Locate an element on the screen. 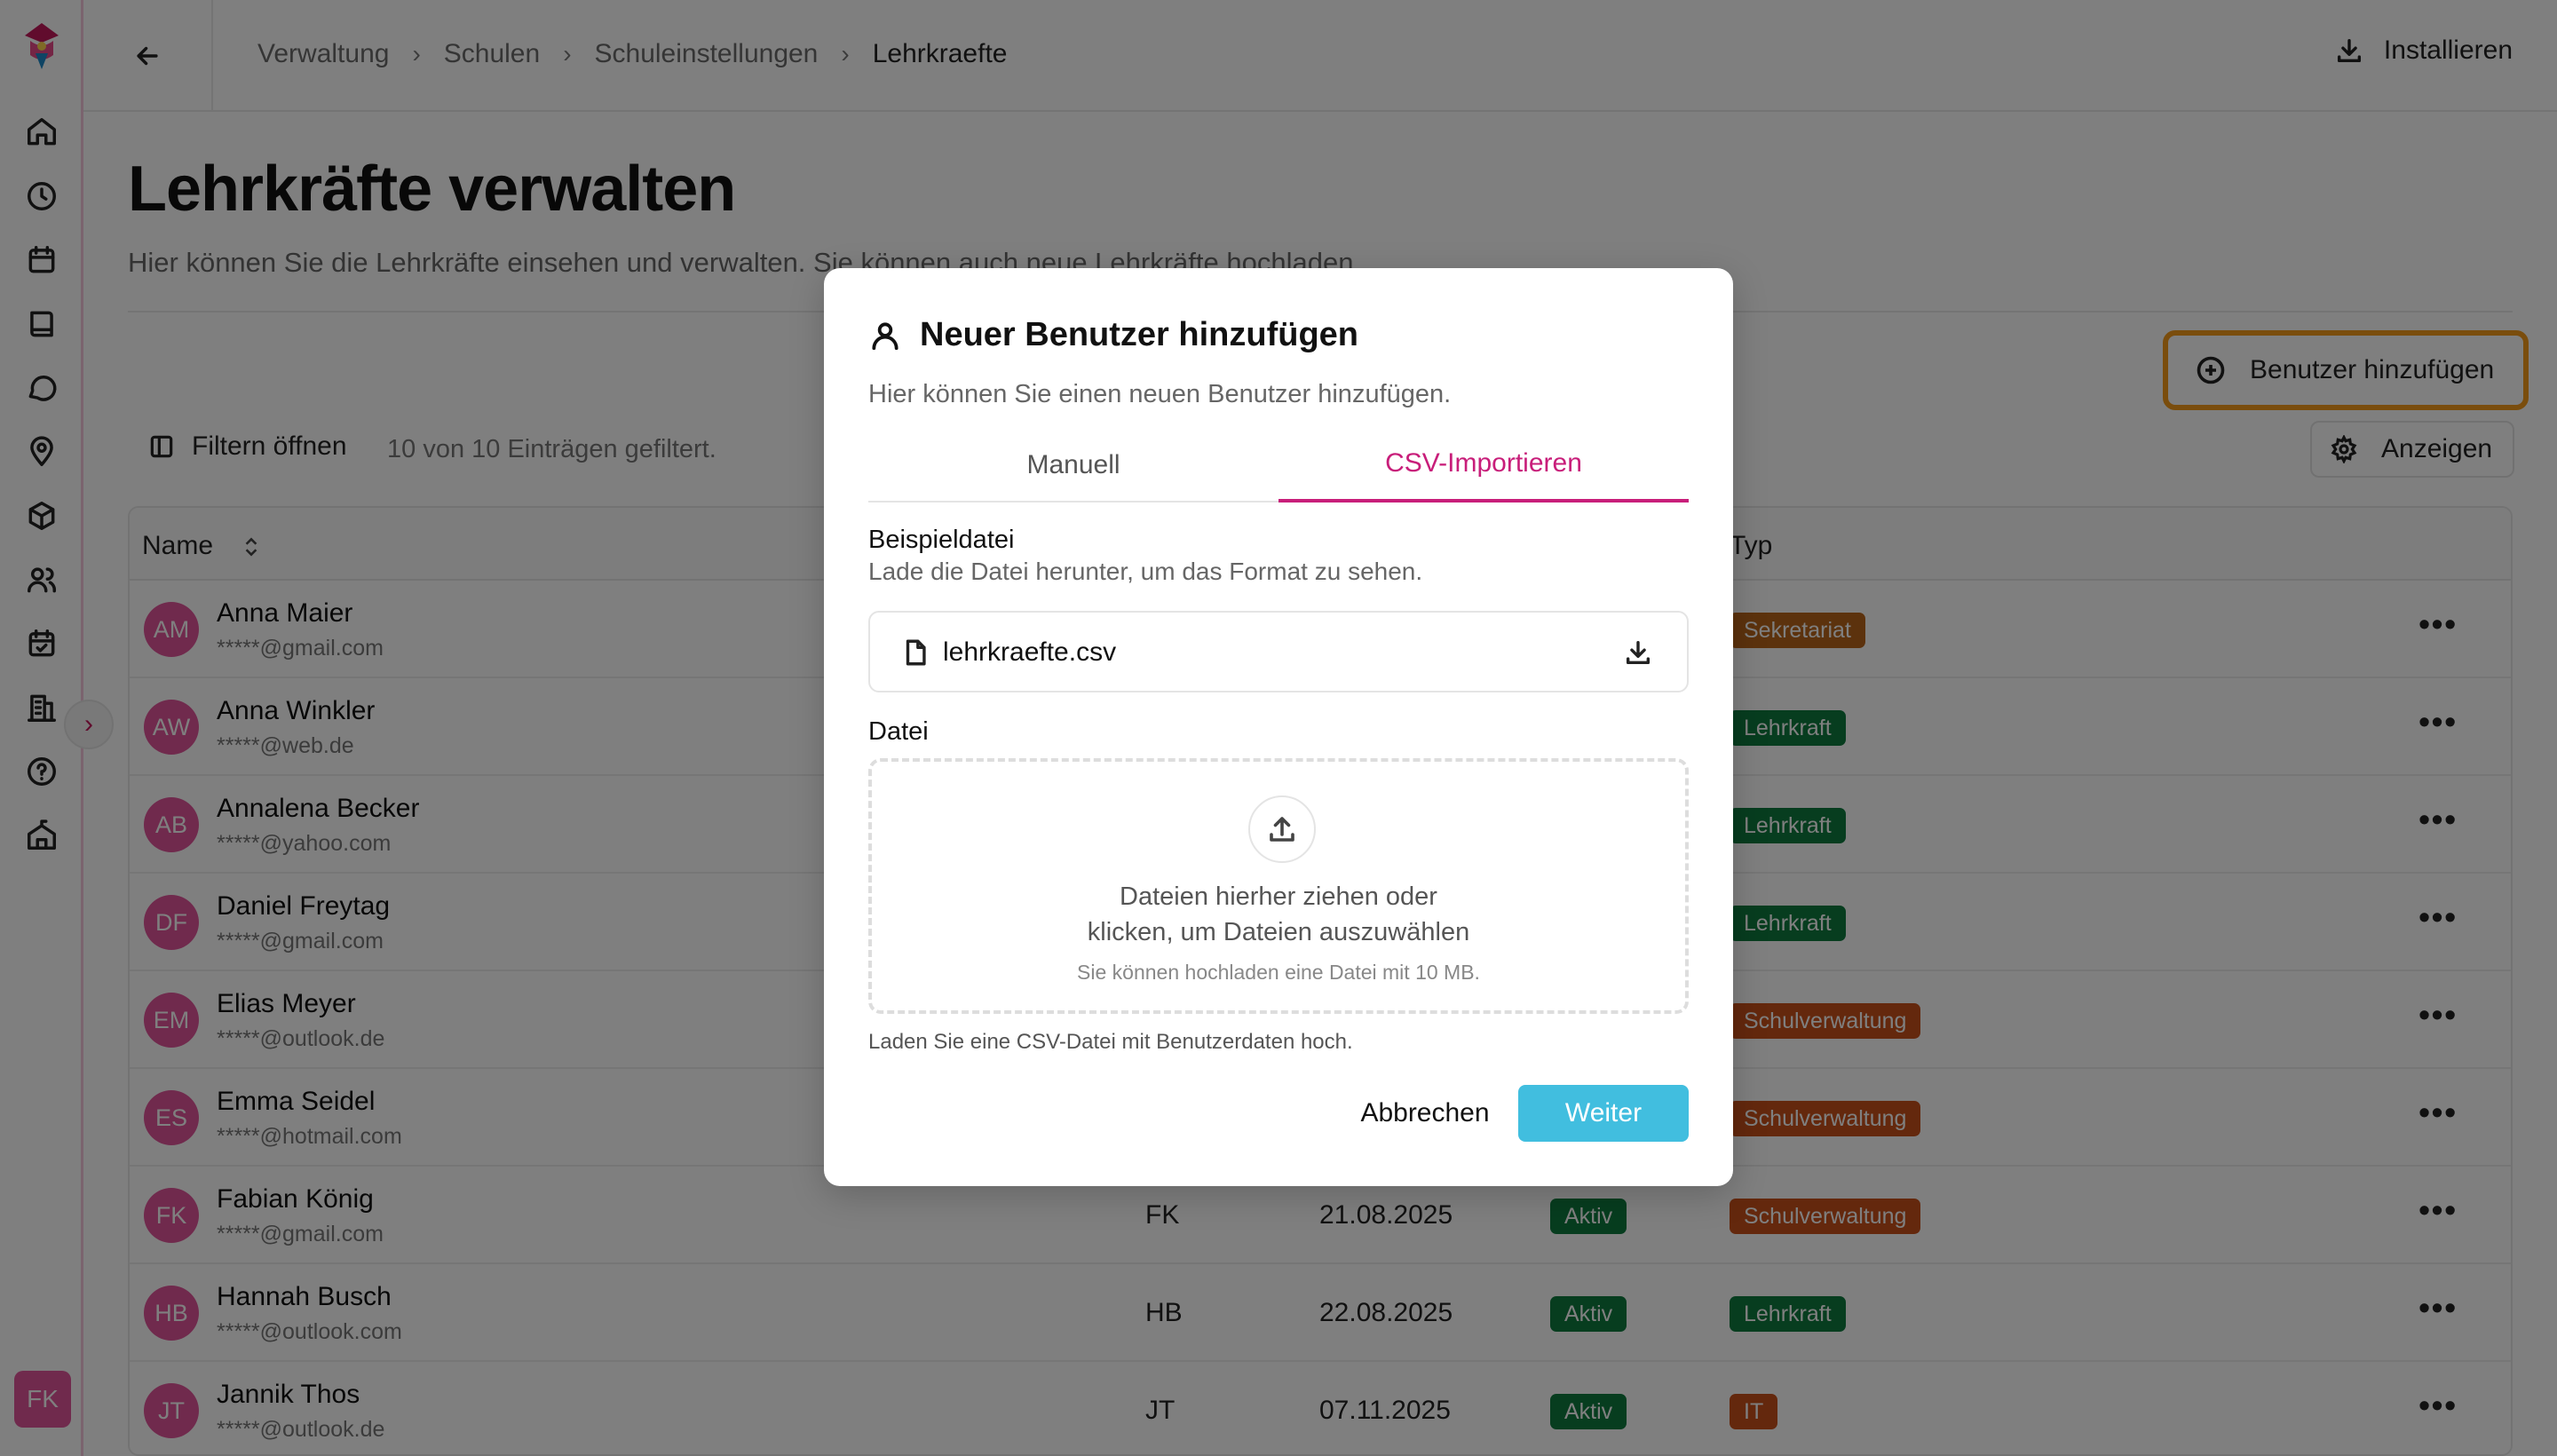  upload-icon is located at coordinates (1282, 829).